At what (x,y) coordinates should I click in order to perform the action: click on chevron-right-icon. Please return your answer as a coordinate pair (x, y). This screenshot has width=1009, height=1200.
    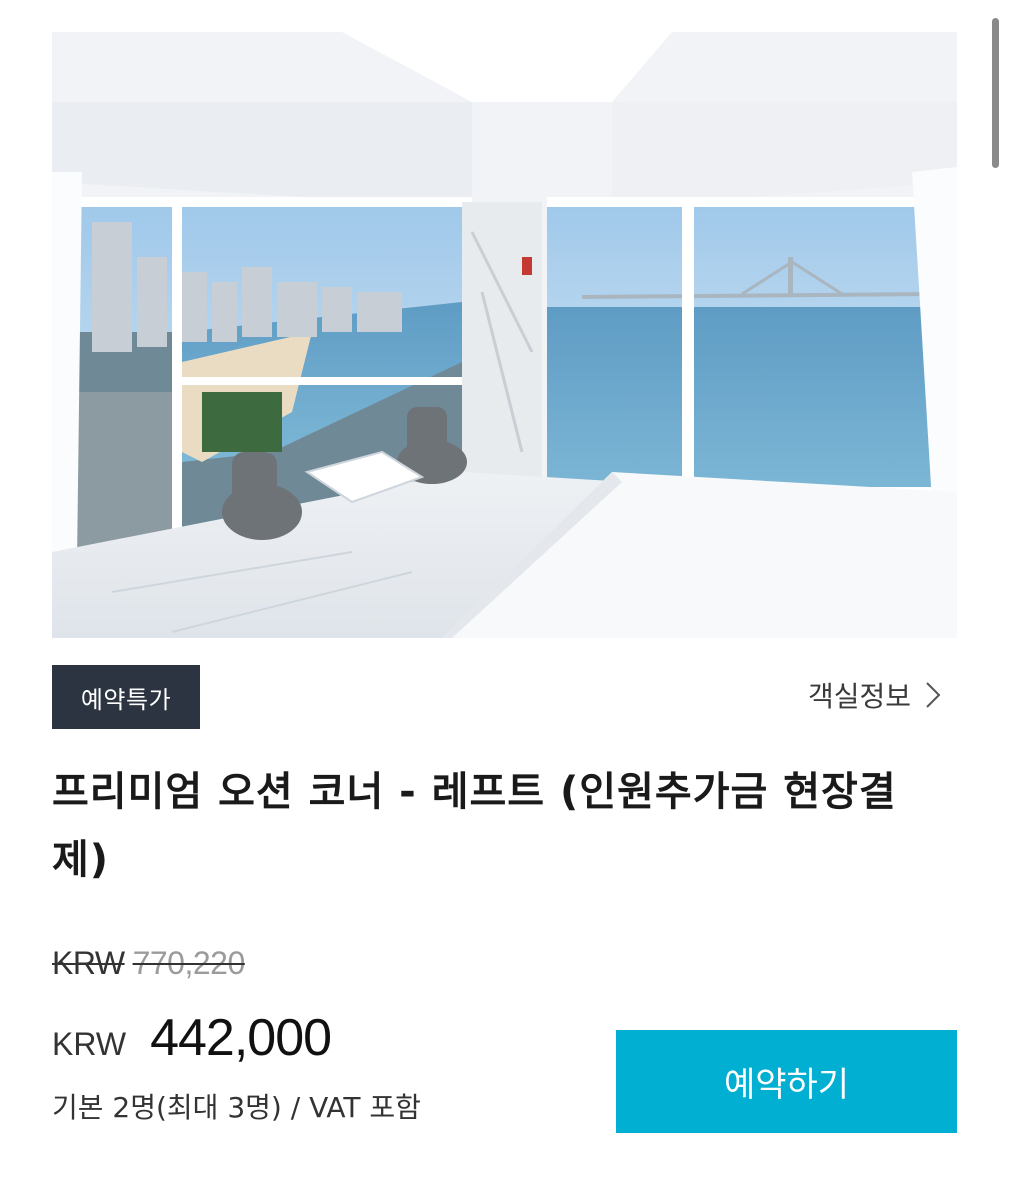
    Looking at the image, I should click on (933, 695).